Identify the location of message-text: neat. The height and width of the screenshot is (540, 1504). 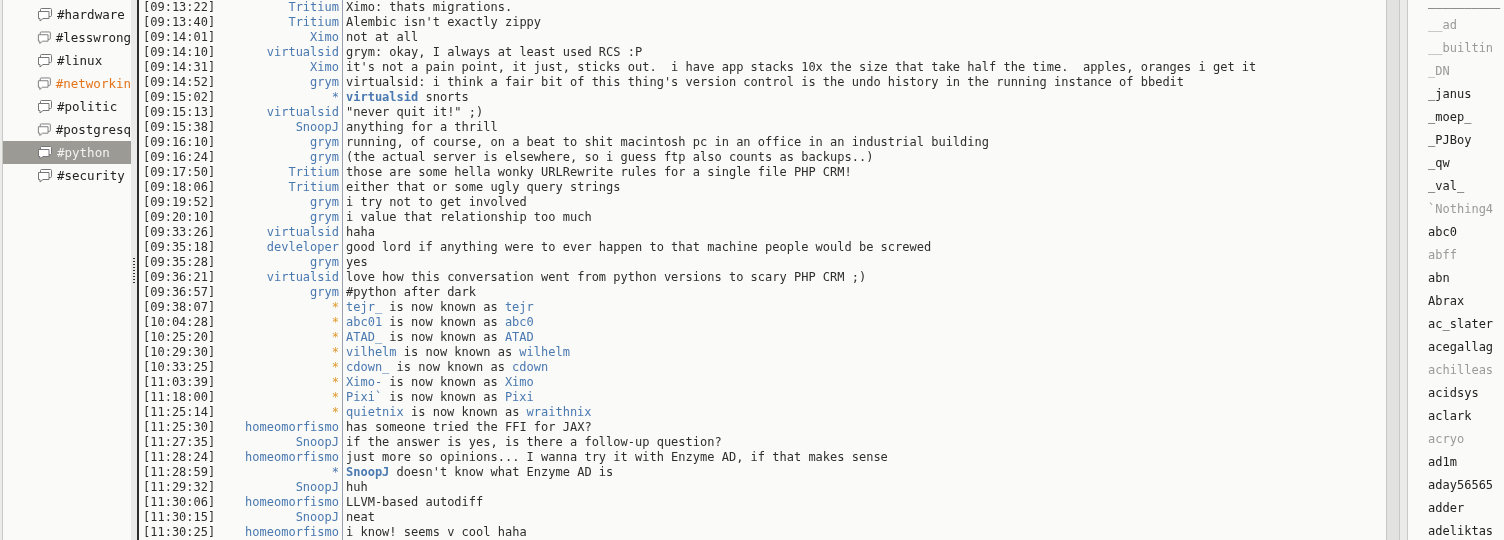
(360, 517).